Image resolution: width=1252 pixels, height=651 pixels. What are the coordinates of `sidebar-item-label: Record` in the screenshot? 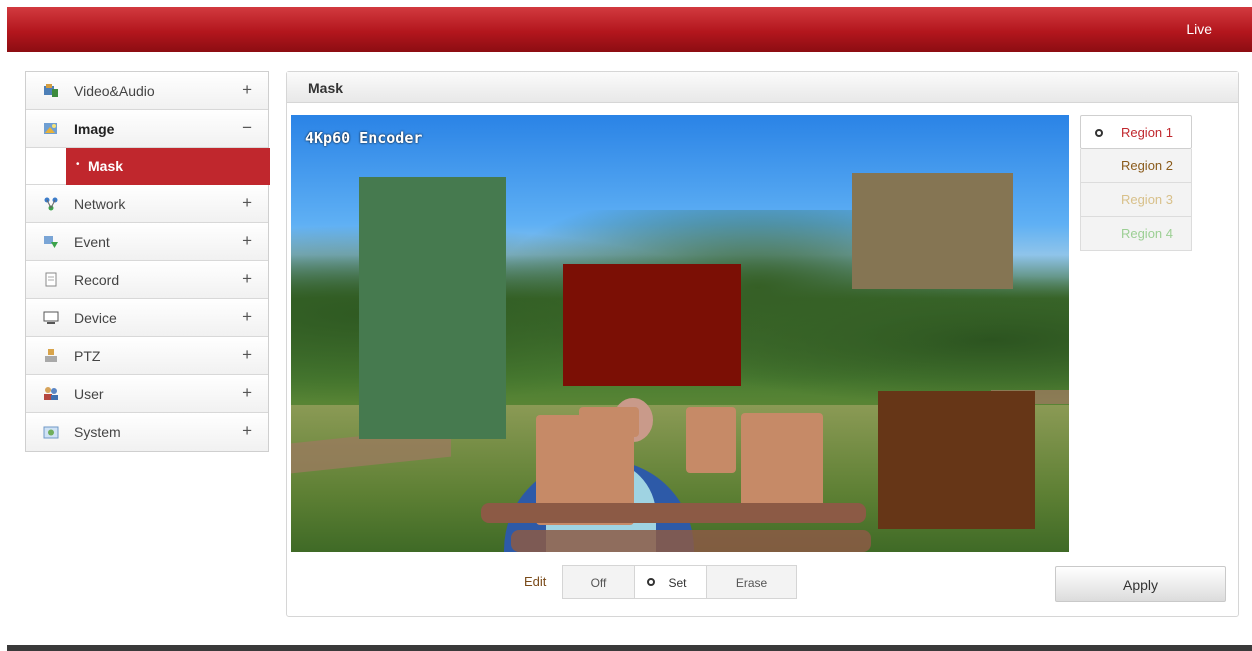 It's located at (97, 280).